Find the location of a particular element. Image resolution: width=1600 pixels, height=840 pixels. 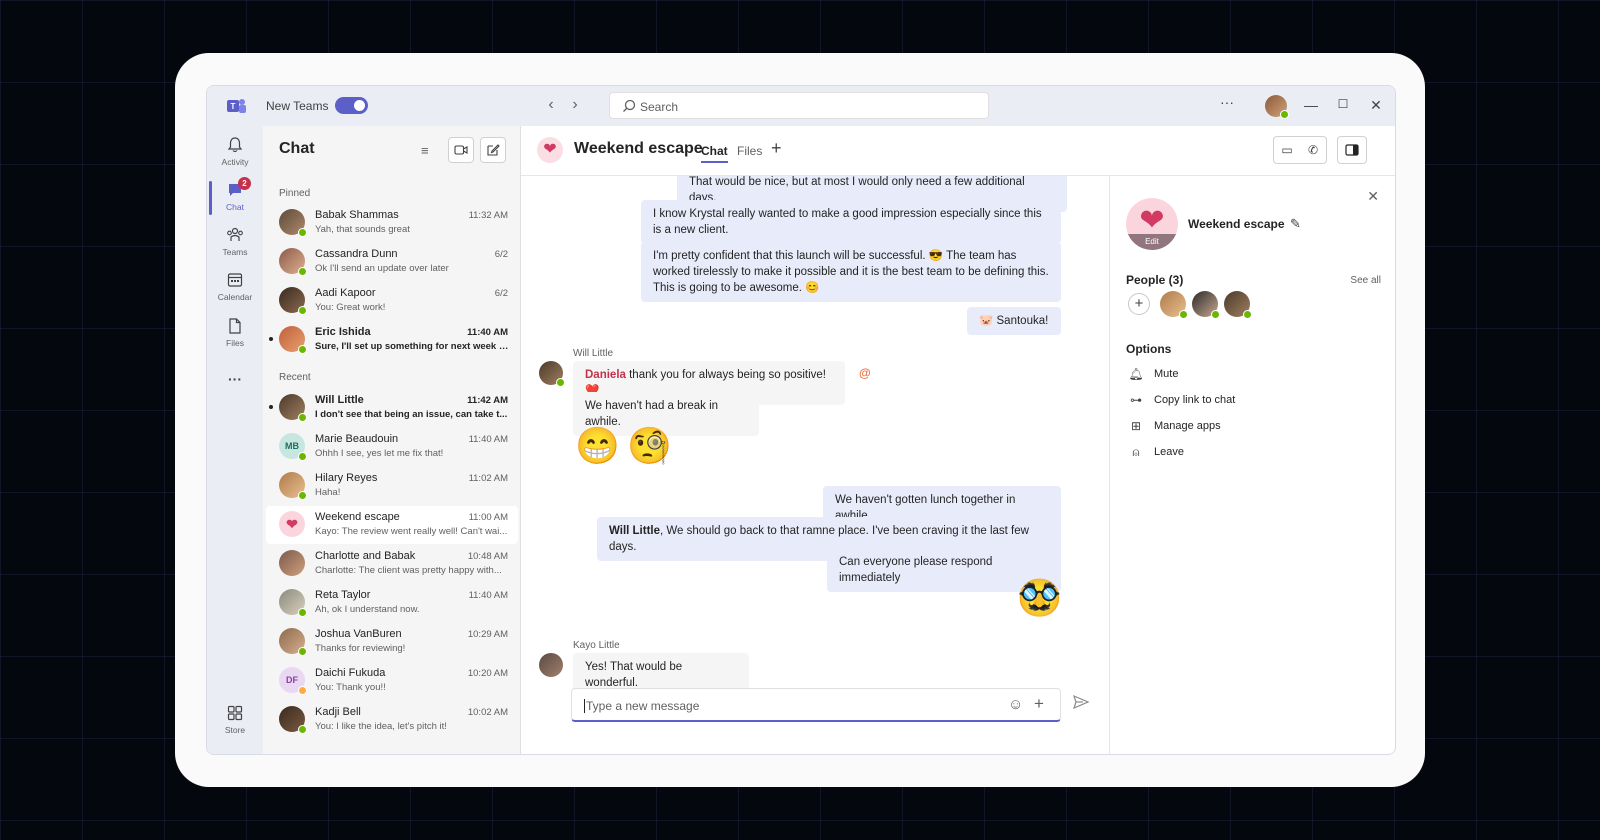

pencil-icon: ✎ is located at coordinates (1295, 224).